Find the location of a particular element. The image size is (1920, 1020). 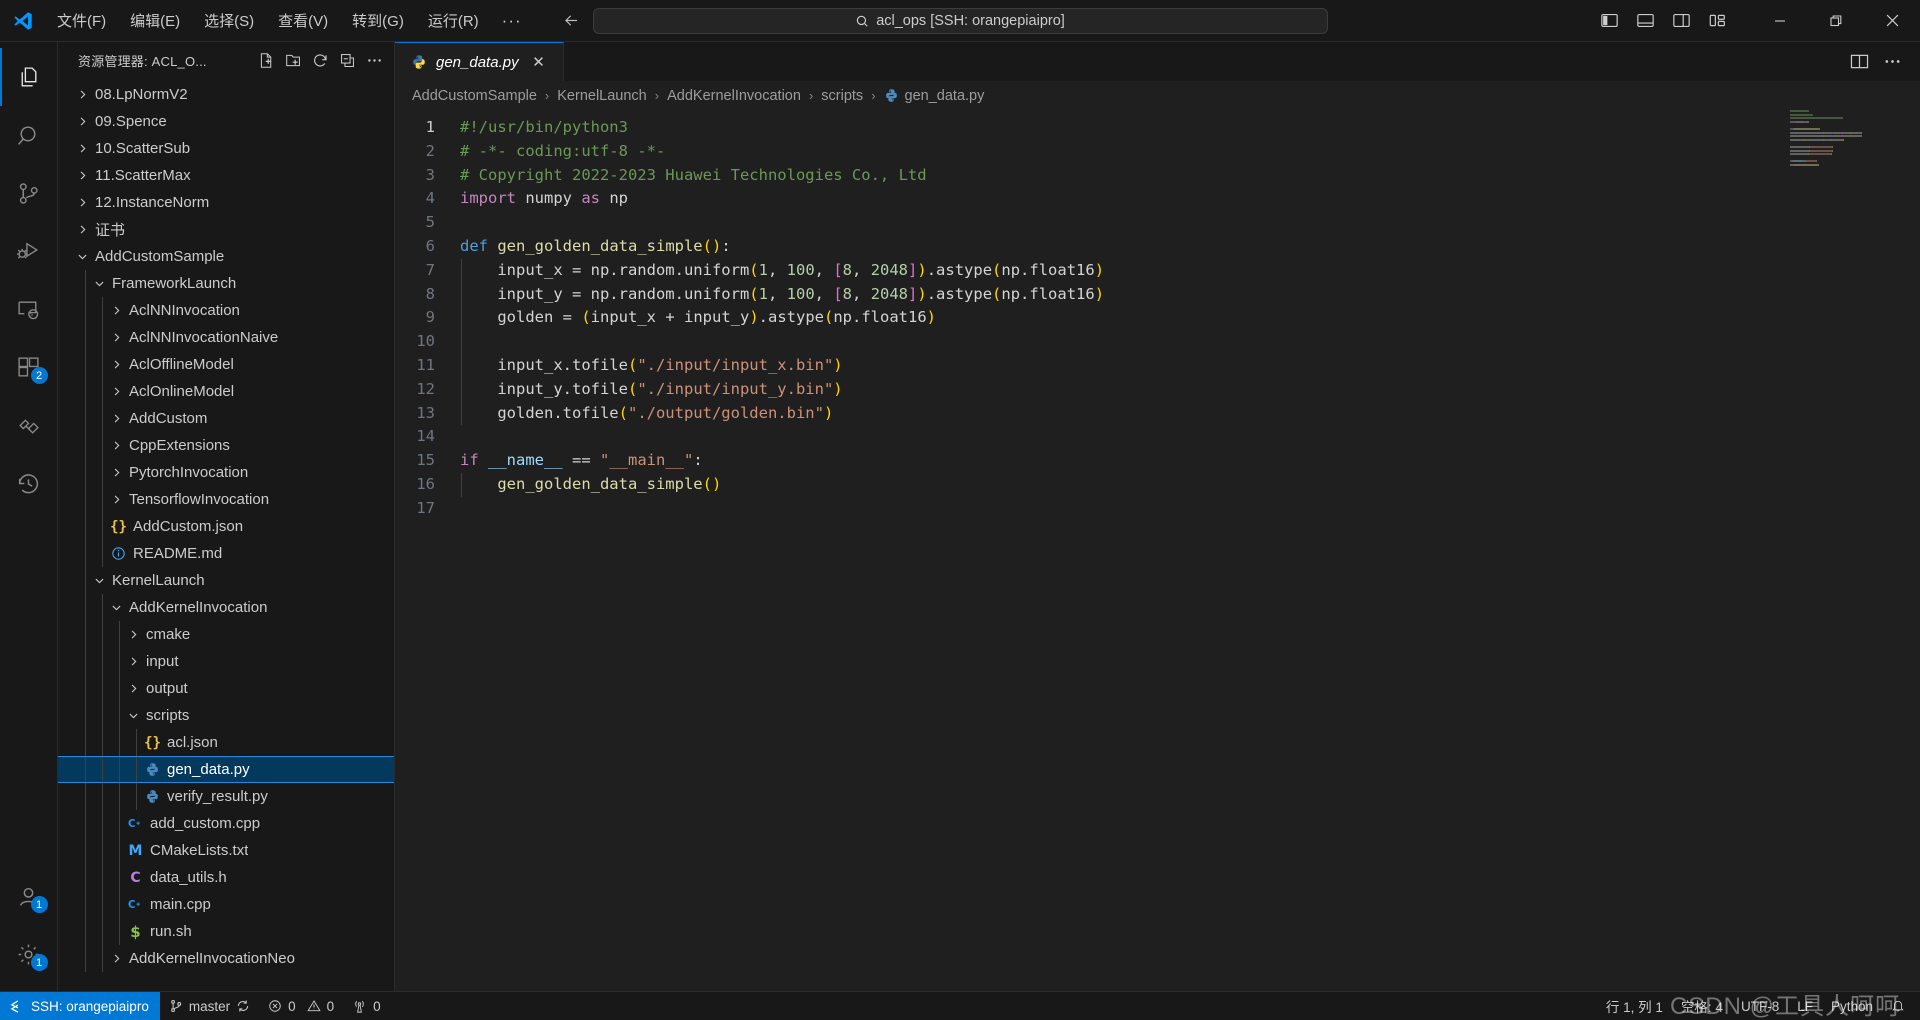

activity-item-testing is located at coordinates (29, 425).